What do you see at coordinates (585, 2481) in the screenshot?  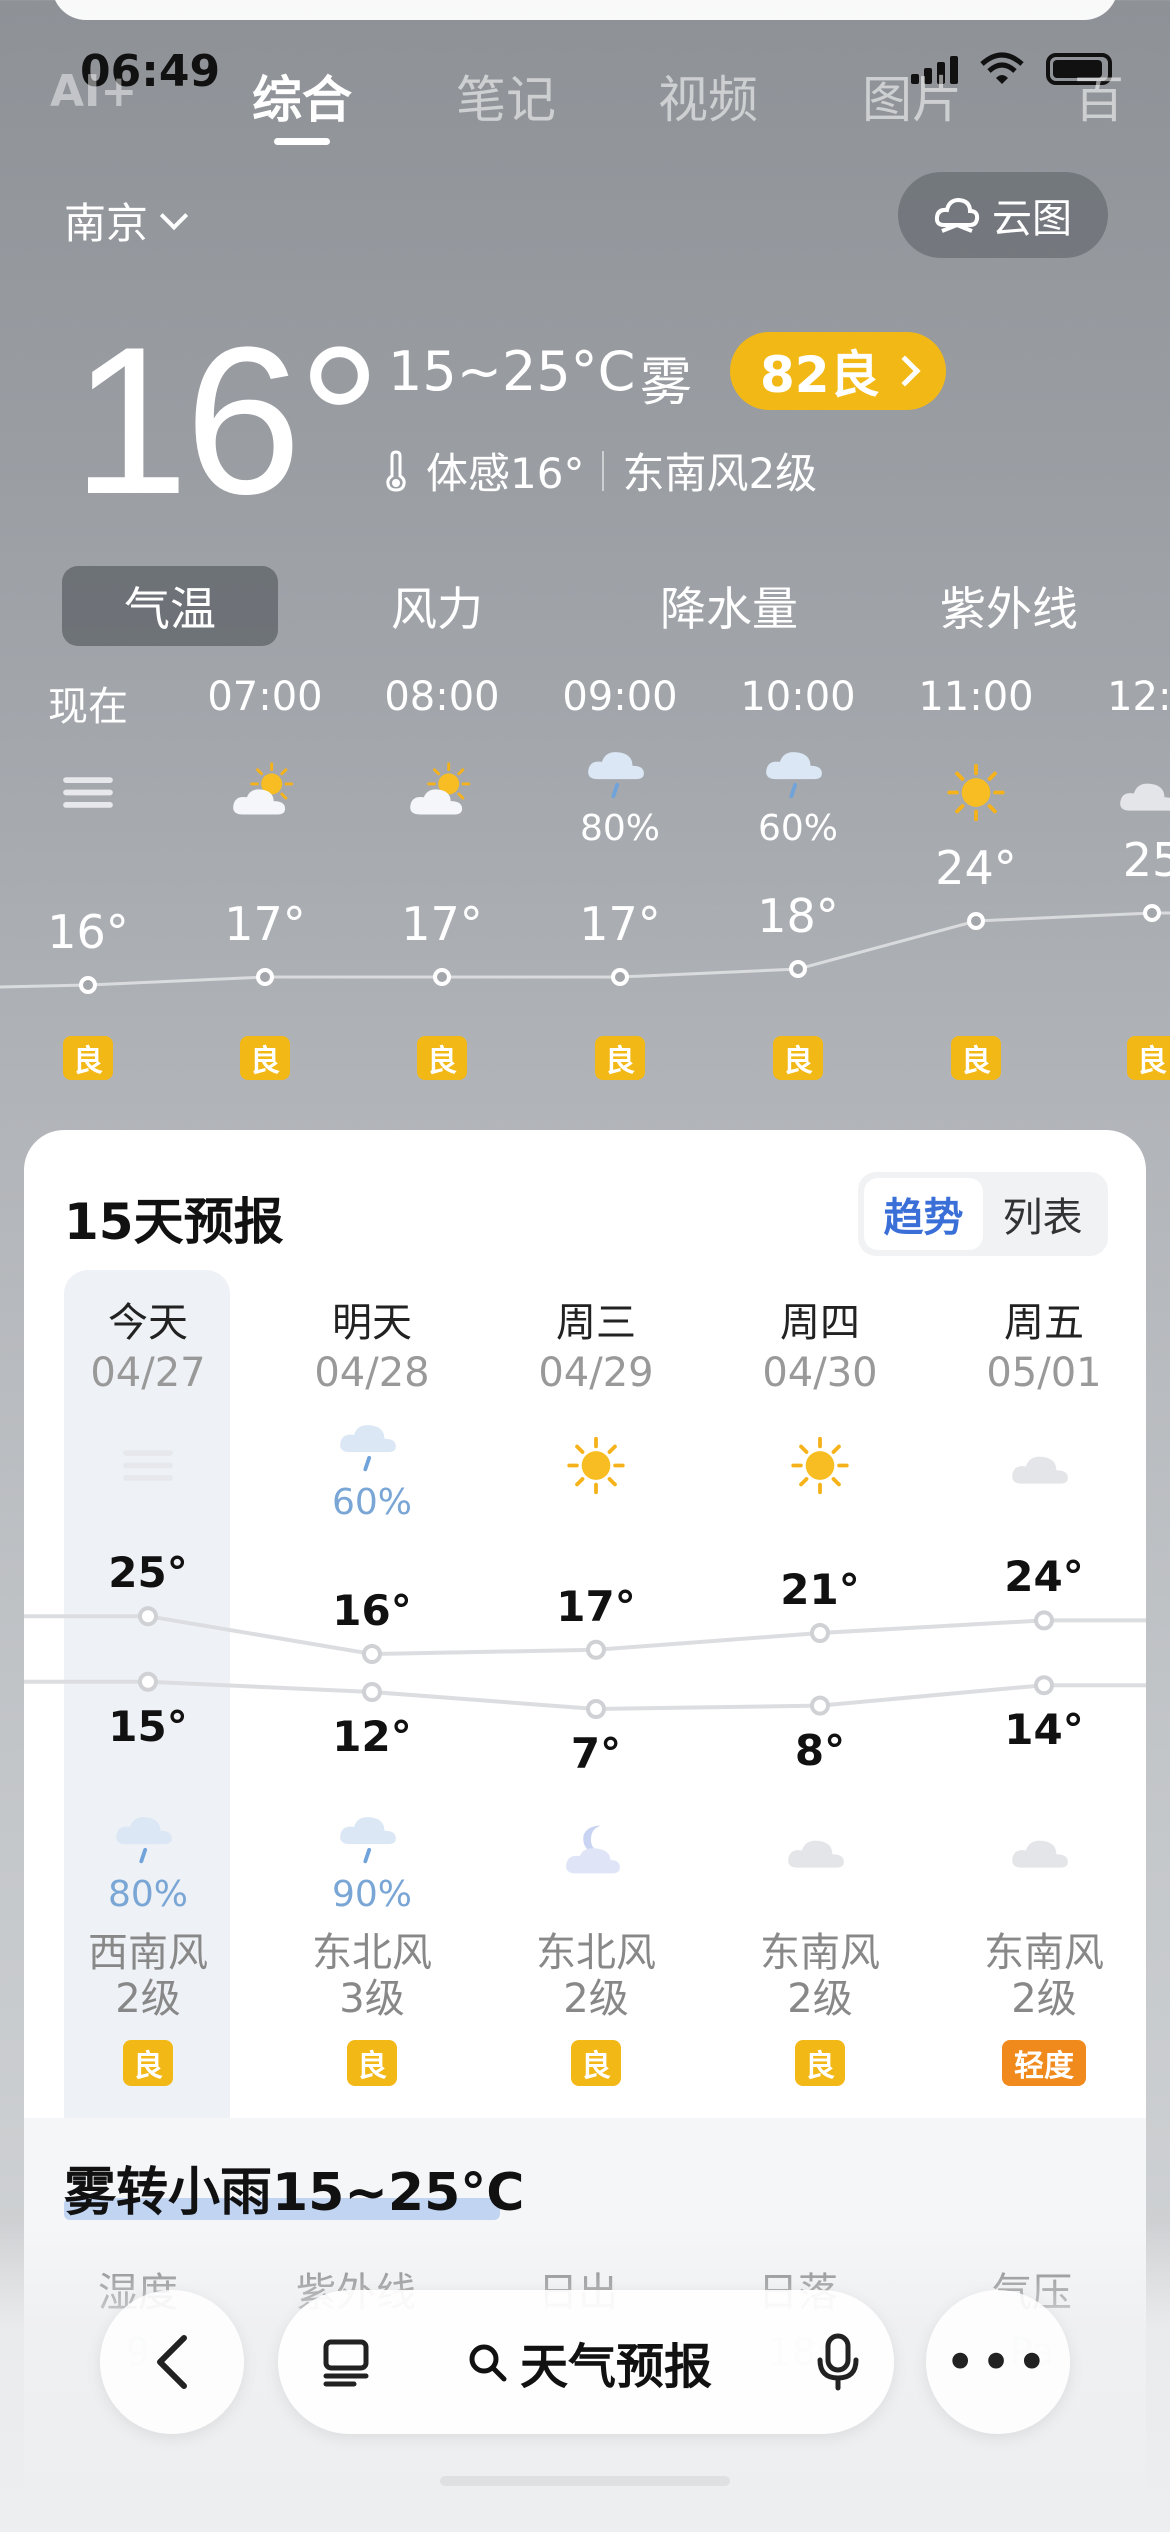 I see `home-indicator` at bounding box center [585, 2481].